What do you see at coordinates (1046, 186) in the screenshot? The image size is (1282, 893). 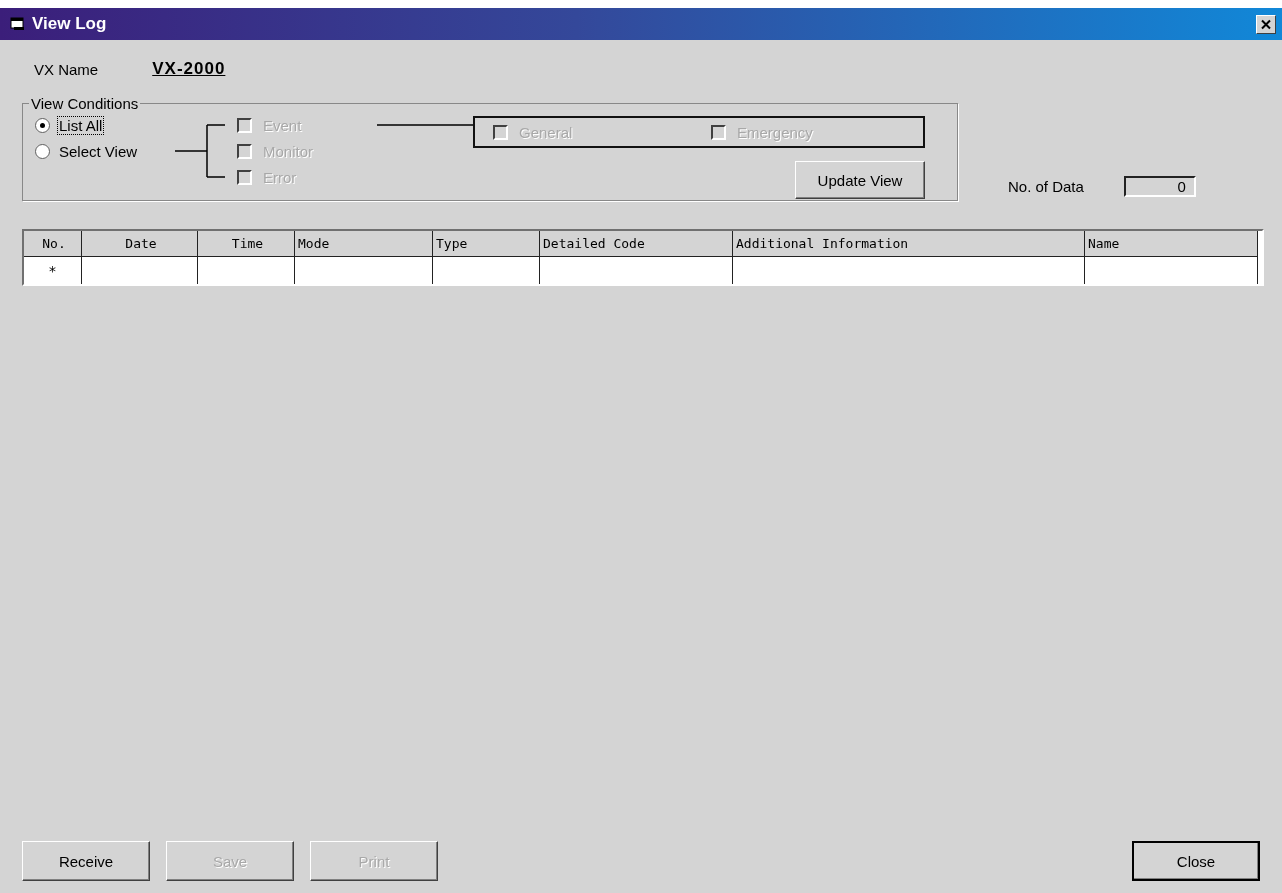 I see `data-count-label: No. of Data` at bounding box center [1046, 186].